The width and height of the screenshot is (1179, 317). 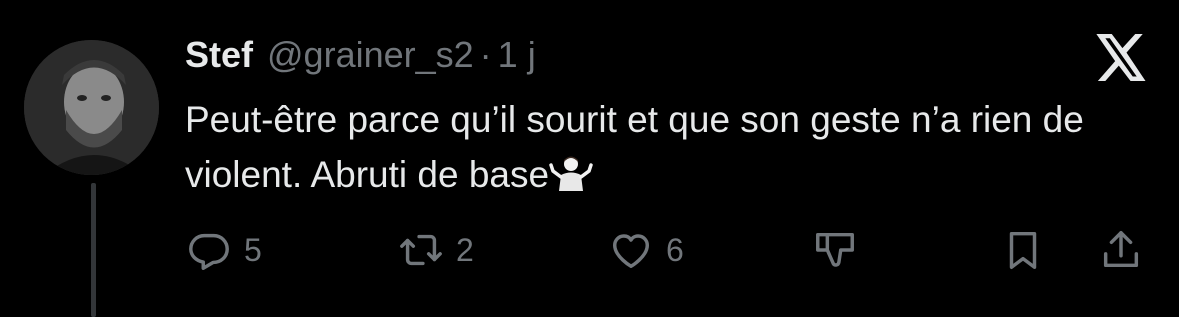 I want to click on like-button: 6, so click(x=646, y=250).